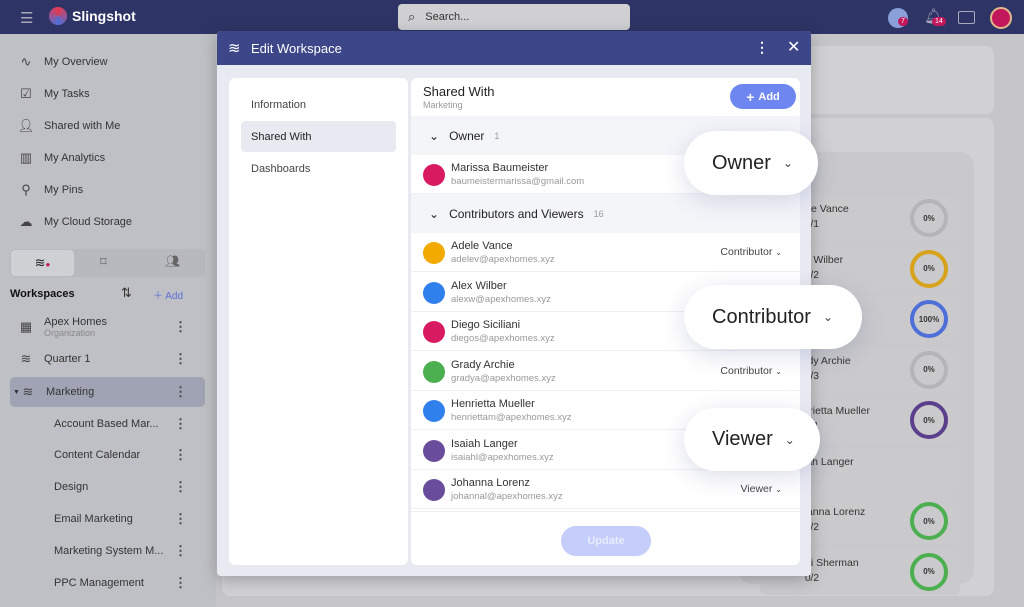  What do you see at coordinates (898, 18) in the screenshot?
I see `user-avatar: 7` at bounding box center [898, 18].